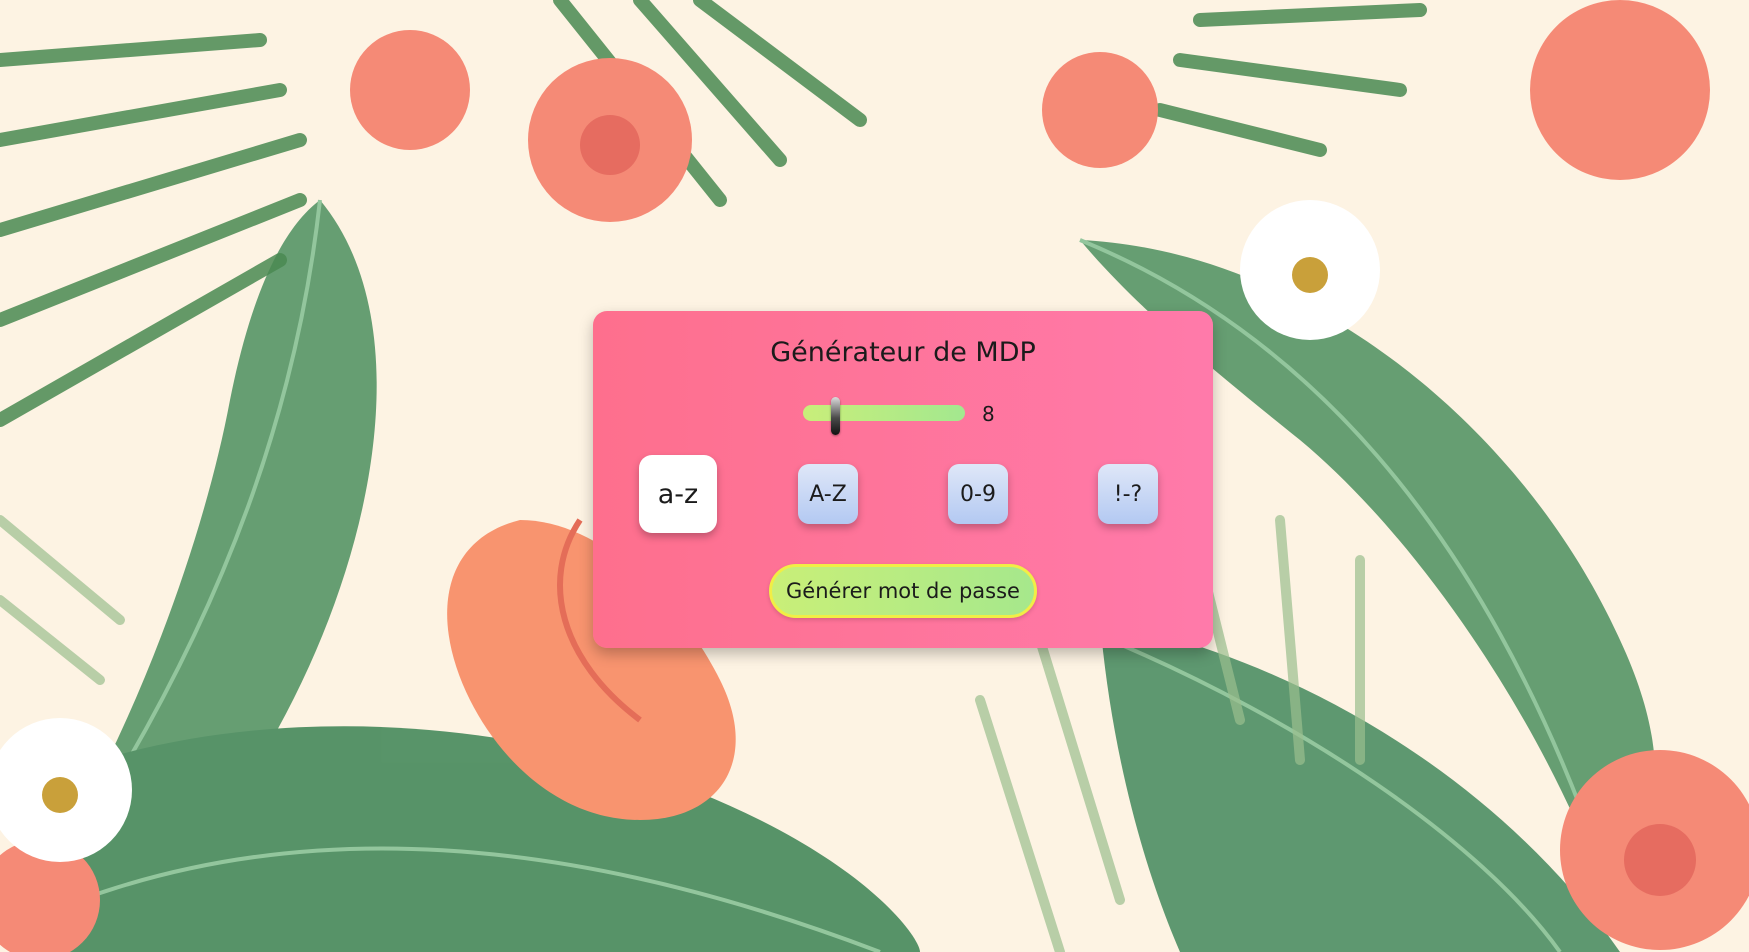 This screenshot has width=1749, height=952. I want to click on digits-option-button: 0-9, so click(978, 494).